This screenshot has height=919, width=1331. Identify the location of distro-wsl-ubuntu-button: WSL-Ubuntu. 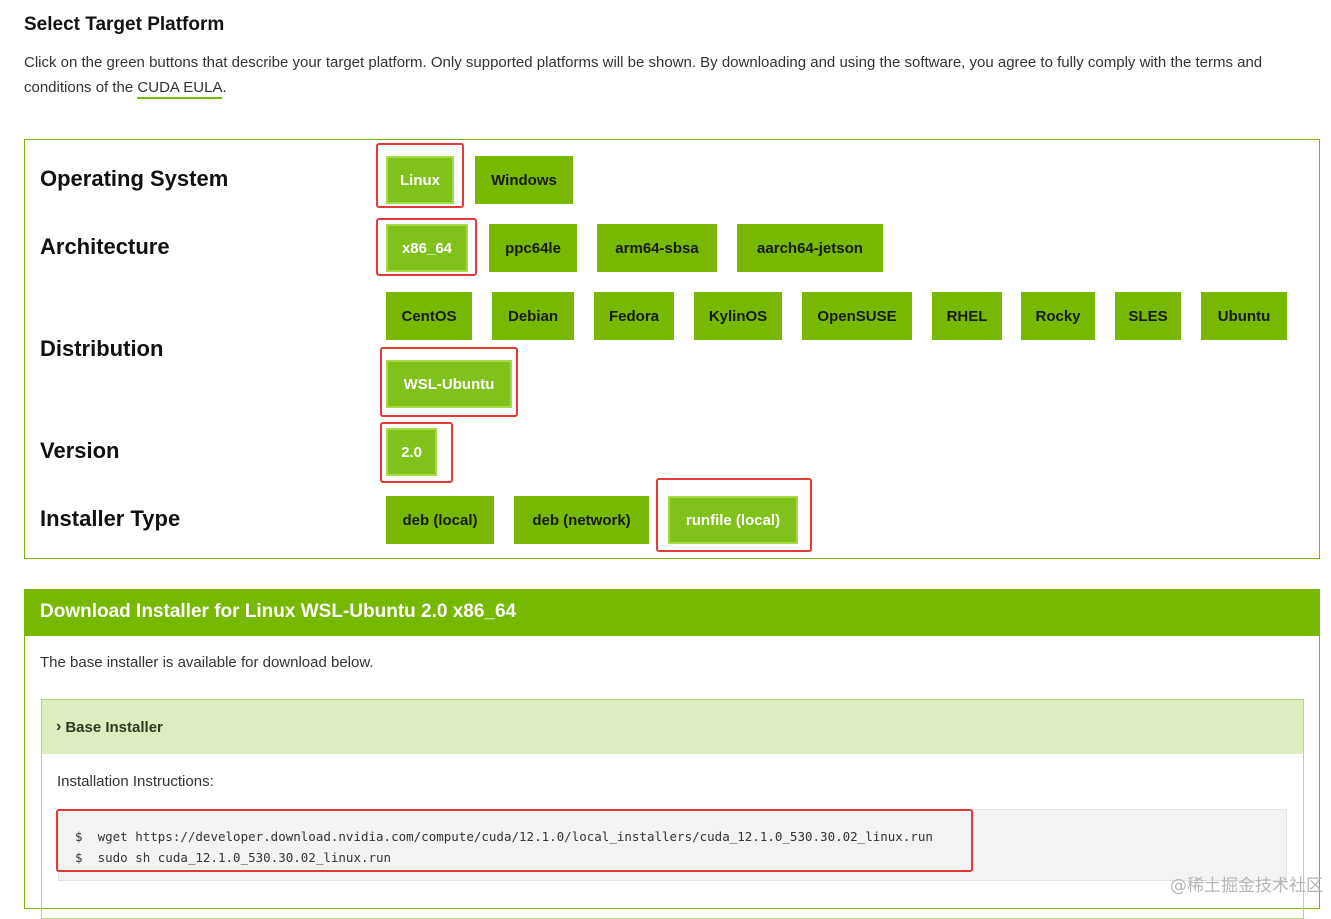
(449, 384).